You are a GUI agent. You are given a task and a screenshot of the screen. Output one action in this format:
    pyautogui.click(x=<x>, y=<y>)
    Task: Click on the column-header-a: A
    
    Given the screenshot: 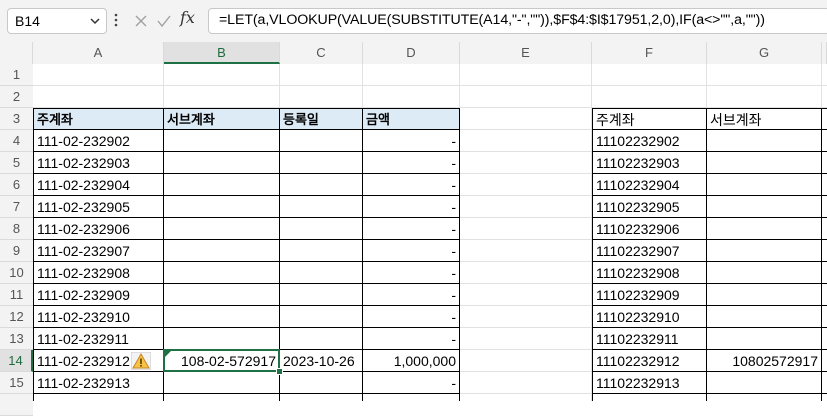 What is the action you would take?
    pyautogui.click(x=98, y=53)
    